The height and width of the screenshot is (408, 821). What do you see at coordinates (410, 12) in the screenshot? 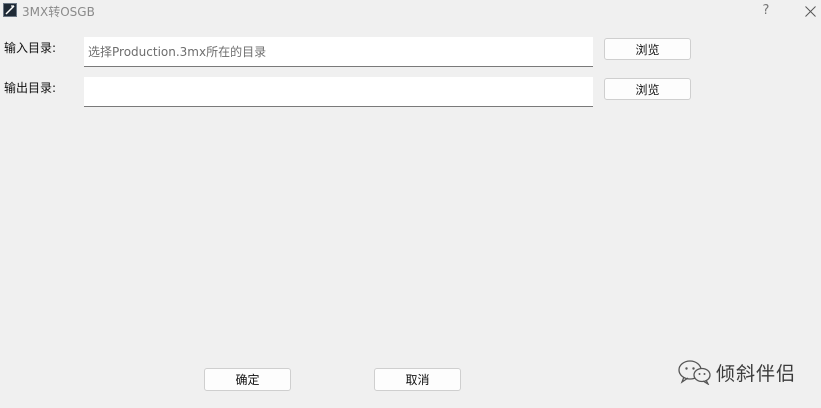
I see `title-bar: 3MX转OSGB ?` at bounding box center [410, 12].